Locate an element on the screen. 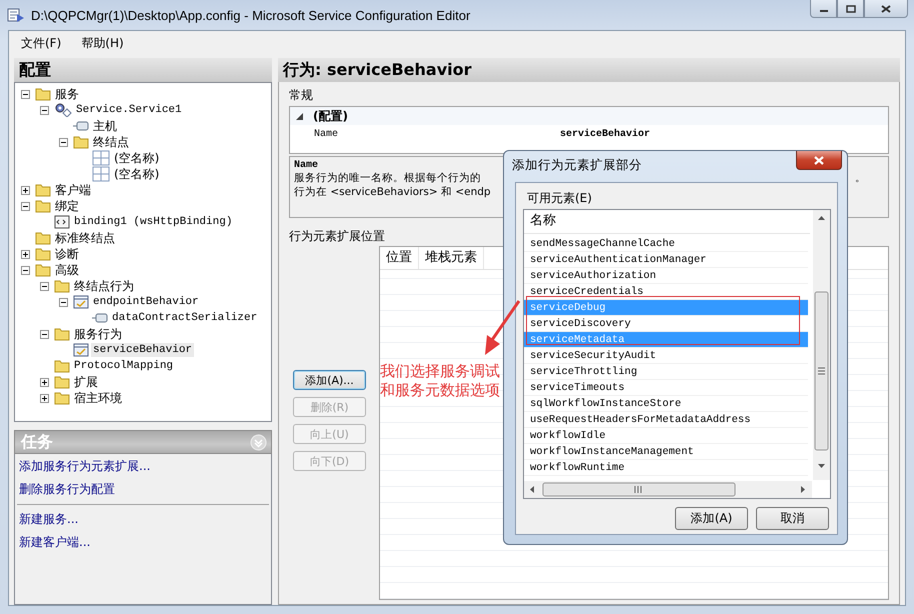  description-text: 服务行为的唯一名称。根据每个行为的 is located at coordinates (387, 178).